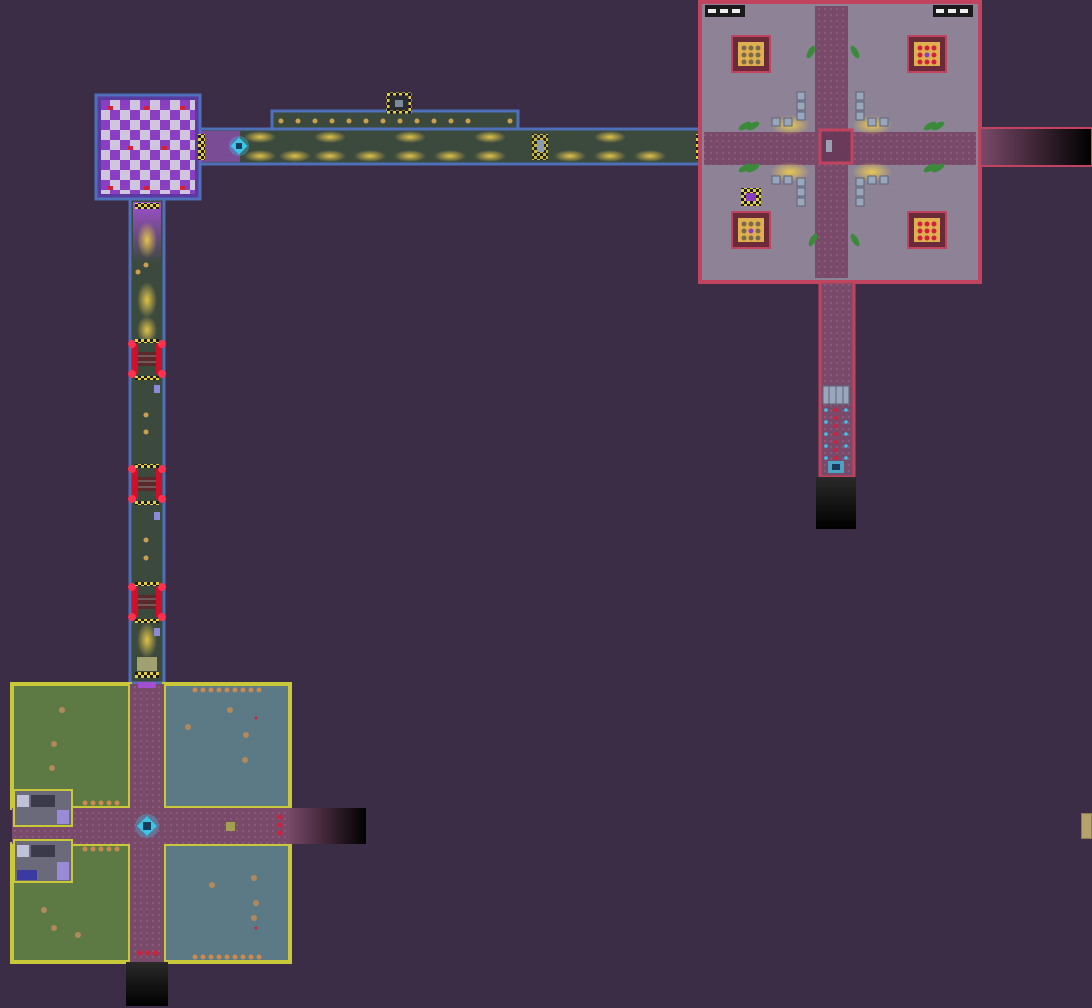 The image size is (1092, 1008). Describe the element at coordinates (751, 197) in the screenshot. I see `terminal-icon` at that location.